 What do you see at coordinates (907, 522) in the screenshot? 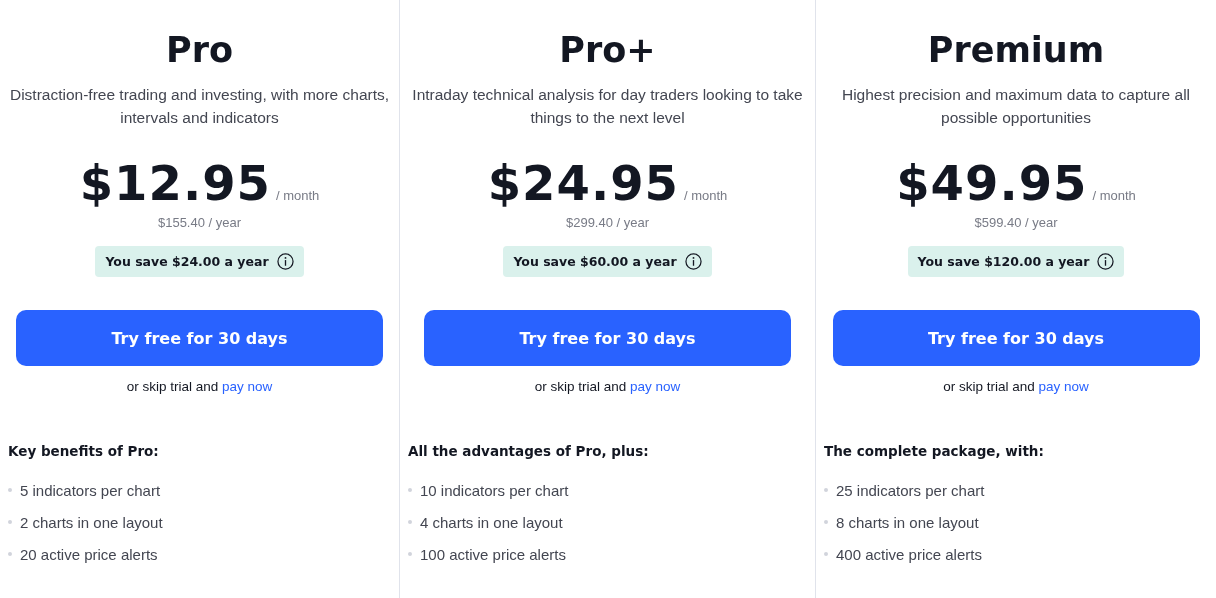
I see `benefit-text: 8 charts in one layout` at bounding box center [907, 522].